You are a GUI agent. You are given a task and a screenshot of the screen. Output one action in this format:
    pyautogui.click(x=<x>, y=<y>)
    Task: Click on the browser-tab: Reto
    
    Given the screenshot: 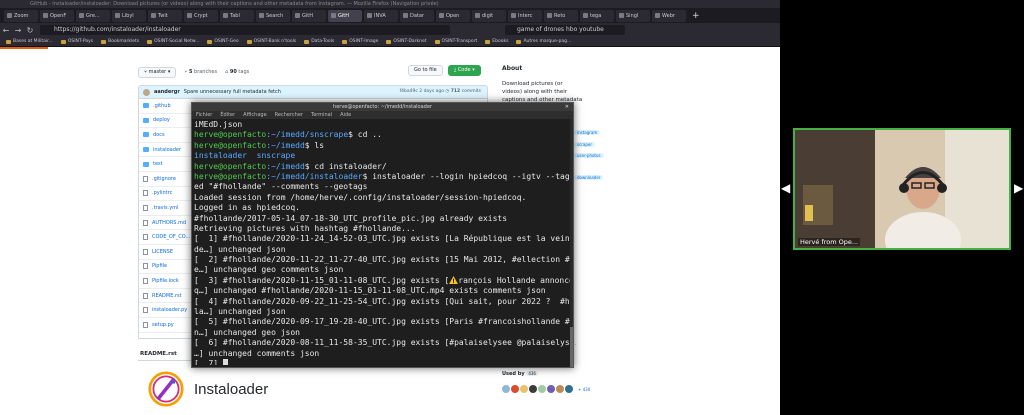 What is the action you would take?
    pyautogui.click(x=561, y=15)
    